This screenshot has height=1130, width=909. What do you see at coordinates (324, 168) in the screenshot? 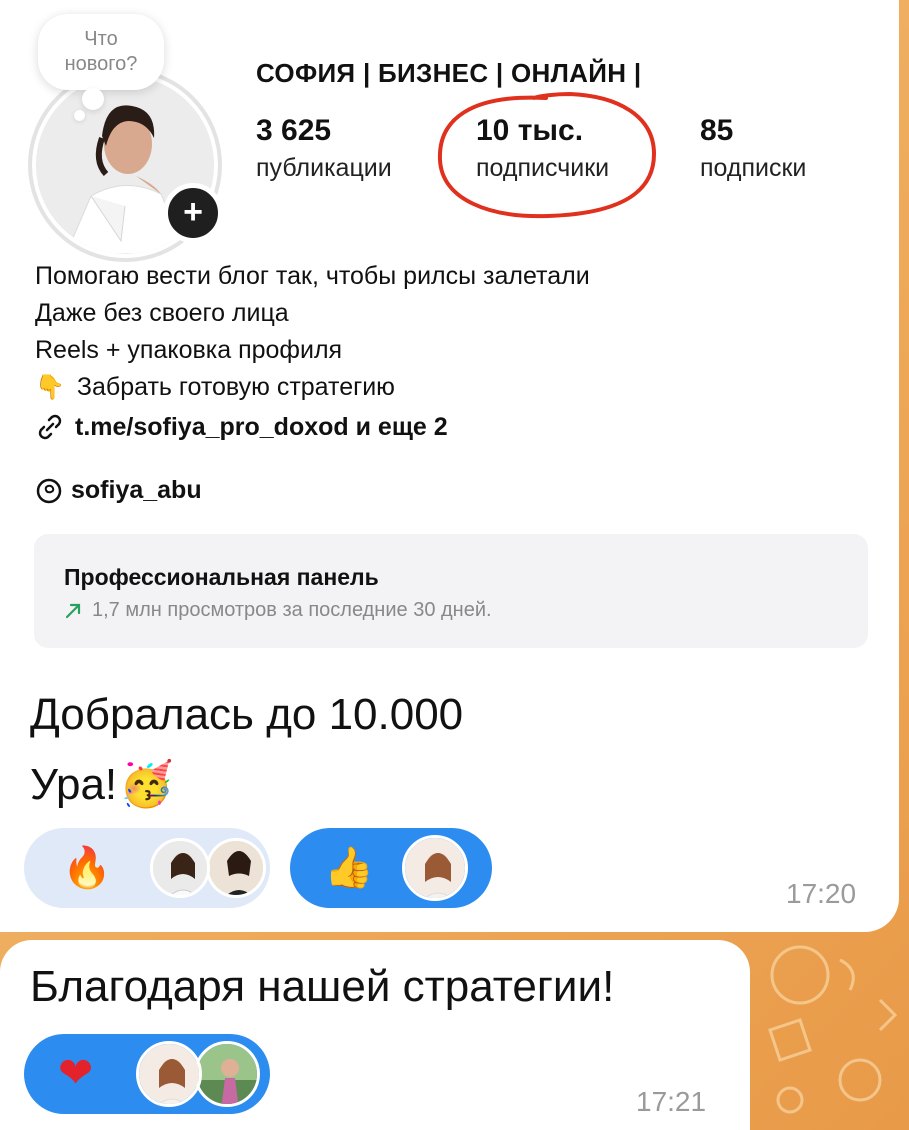
I see `stat-posts-label: публикации` at bounding box center [324, 168].